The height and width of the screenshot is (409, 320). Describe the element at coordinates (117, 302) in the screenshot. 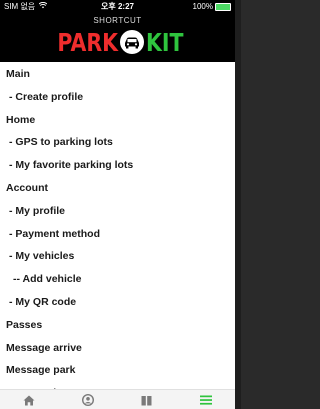

I see `menu-item: - My QR code` at that location.